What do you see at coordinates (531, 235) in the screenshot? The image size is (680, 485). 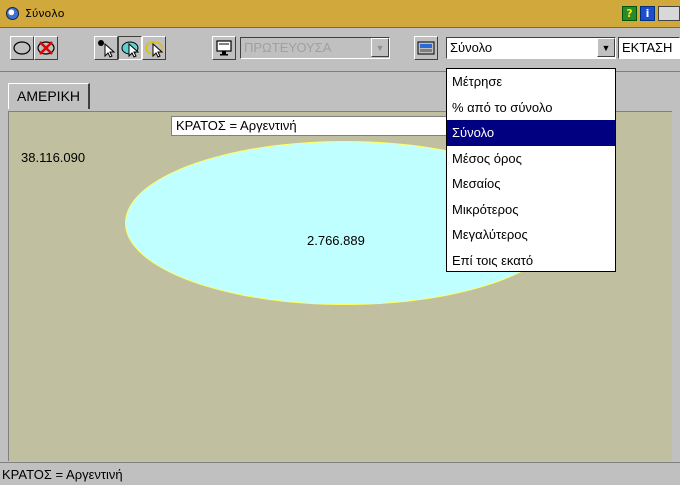 I see `dropdown-option-maximum: Μεγαλύτερος` at bounding box center [531, 235].